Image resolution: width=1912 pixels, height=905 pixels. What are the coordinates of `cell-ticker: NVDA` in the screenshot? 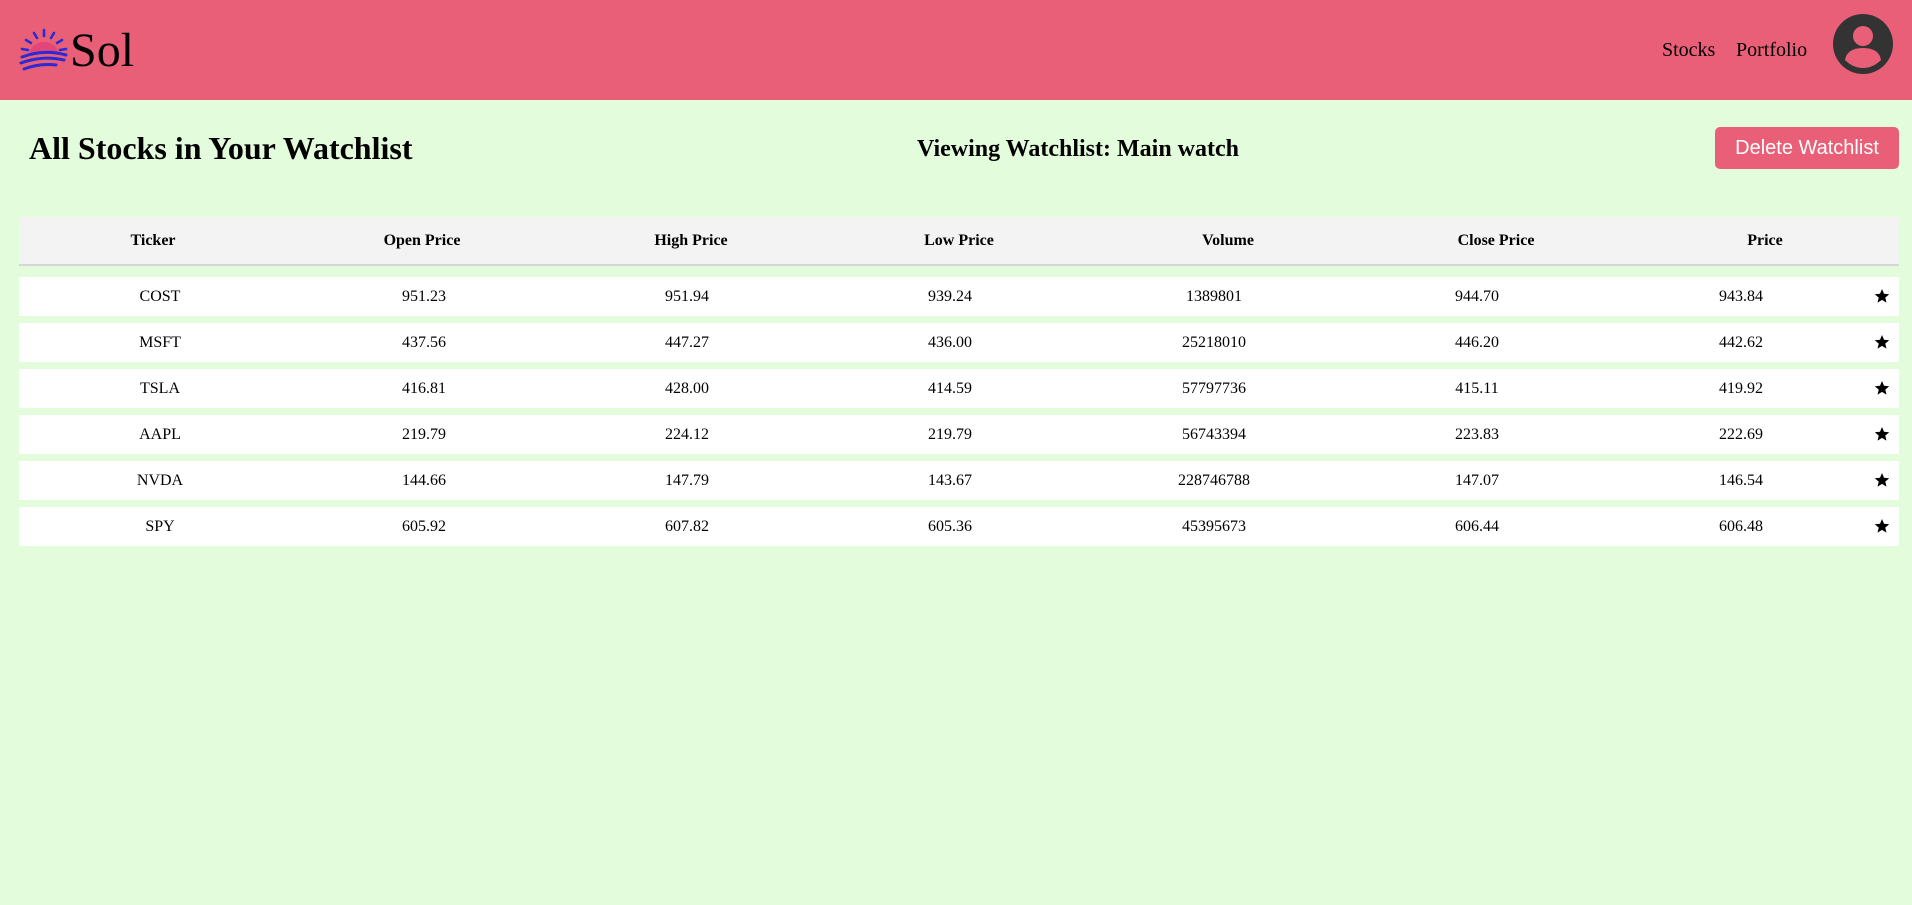 It's located at (160, 480).